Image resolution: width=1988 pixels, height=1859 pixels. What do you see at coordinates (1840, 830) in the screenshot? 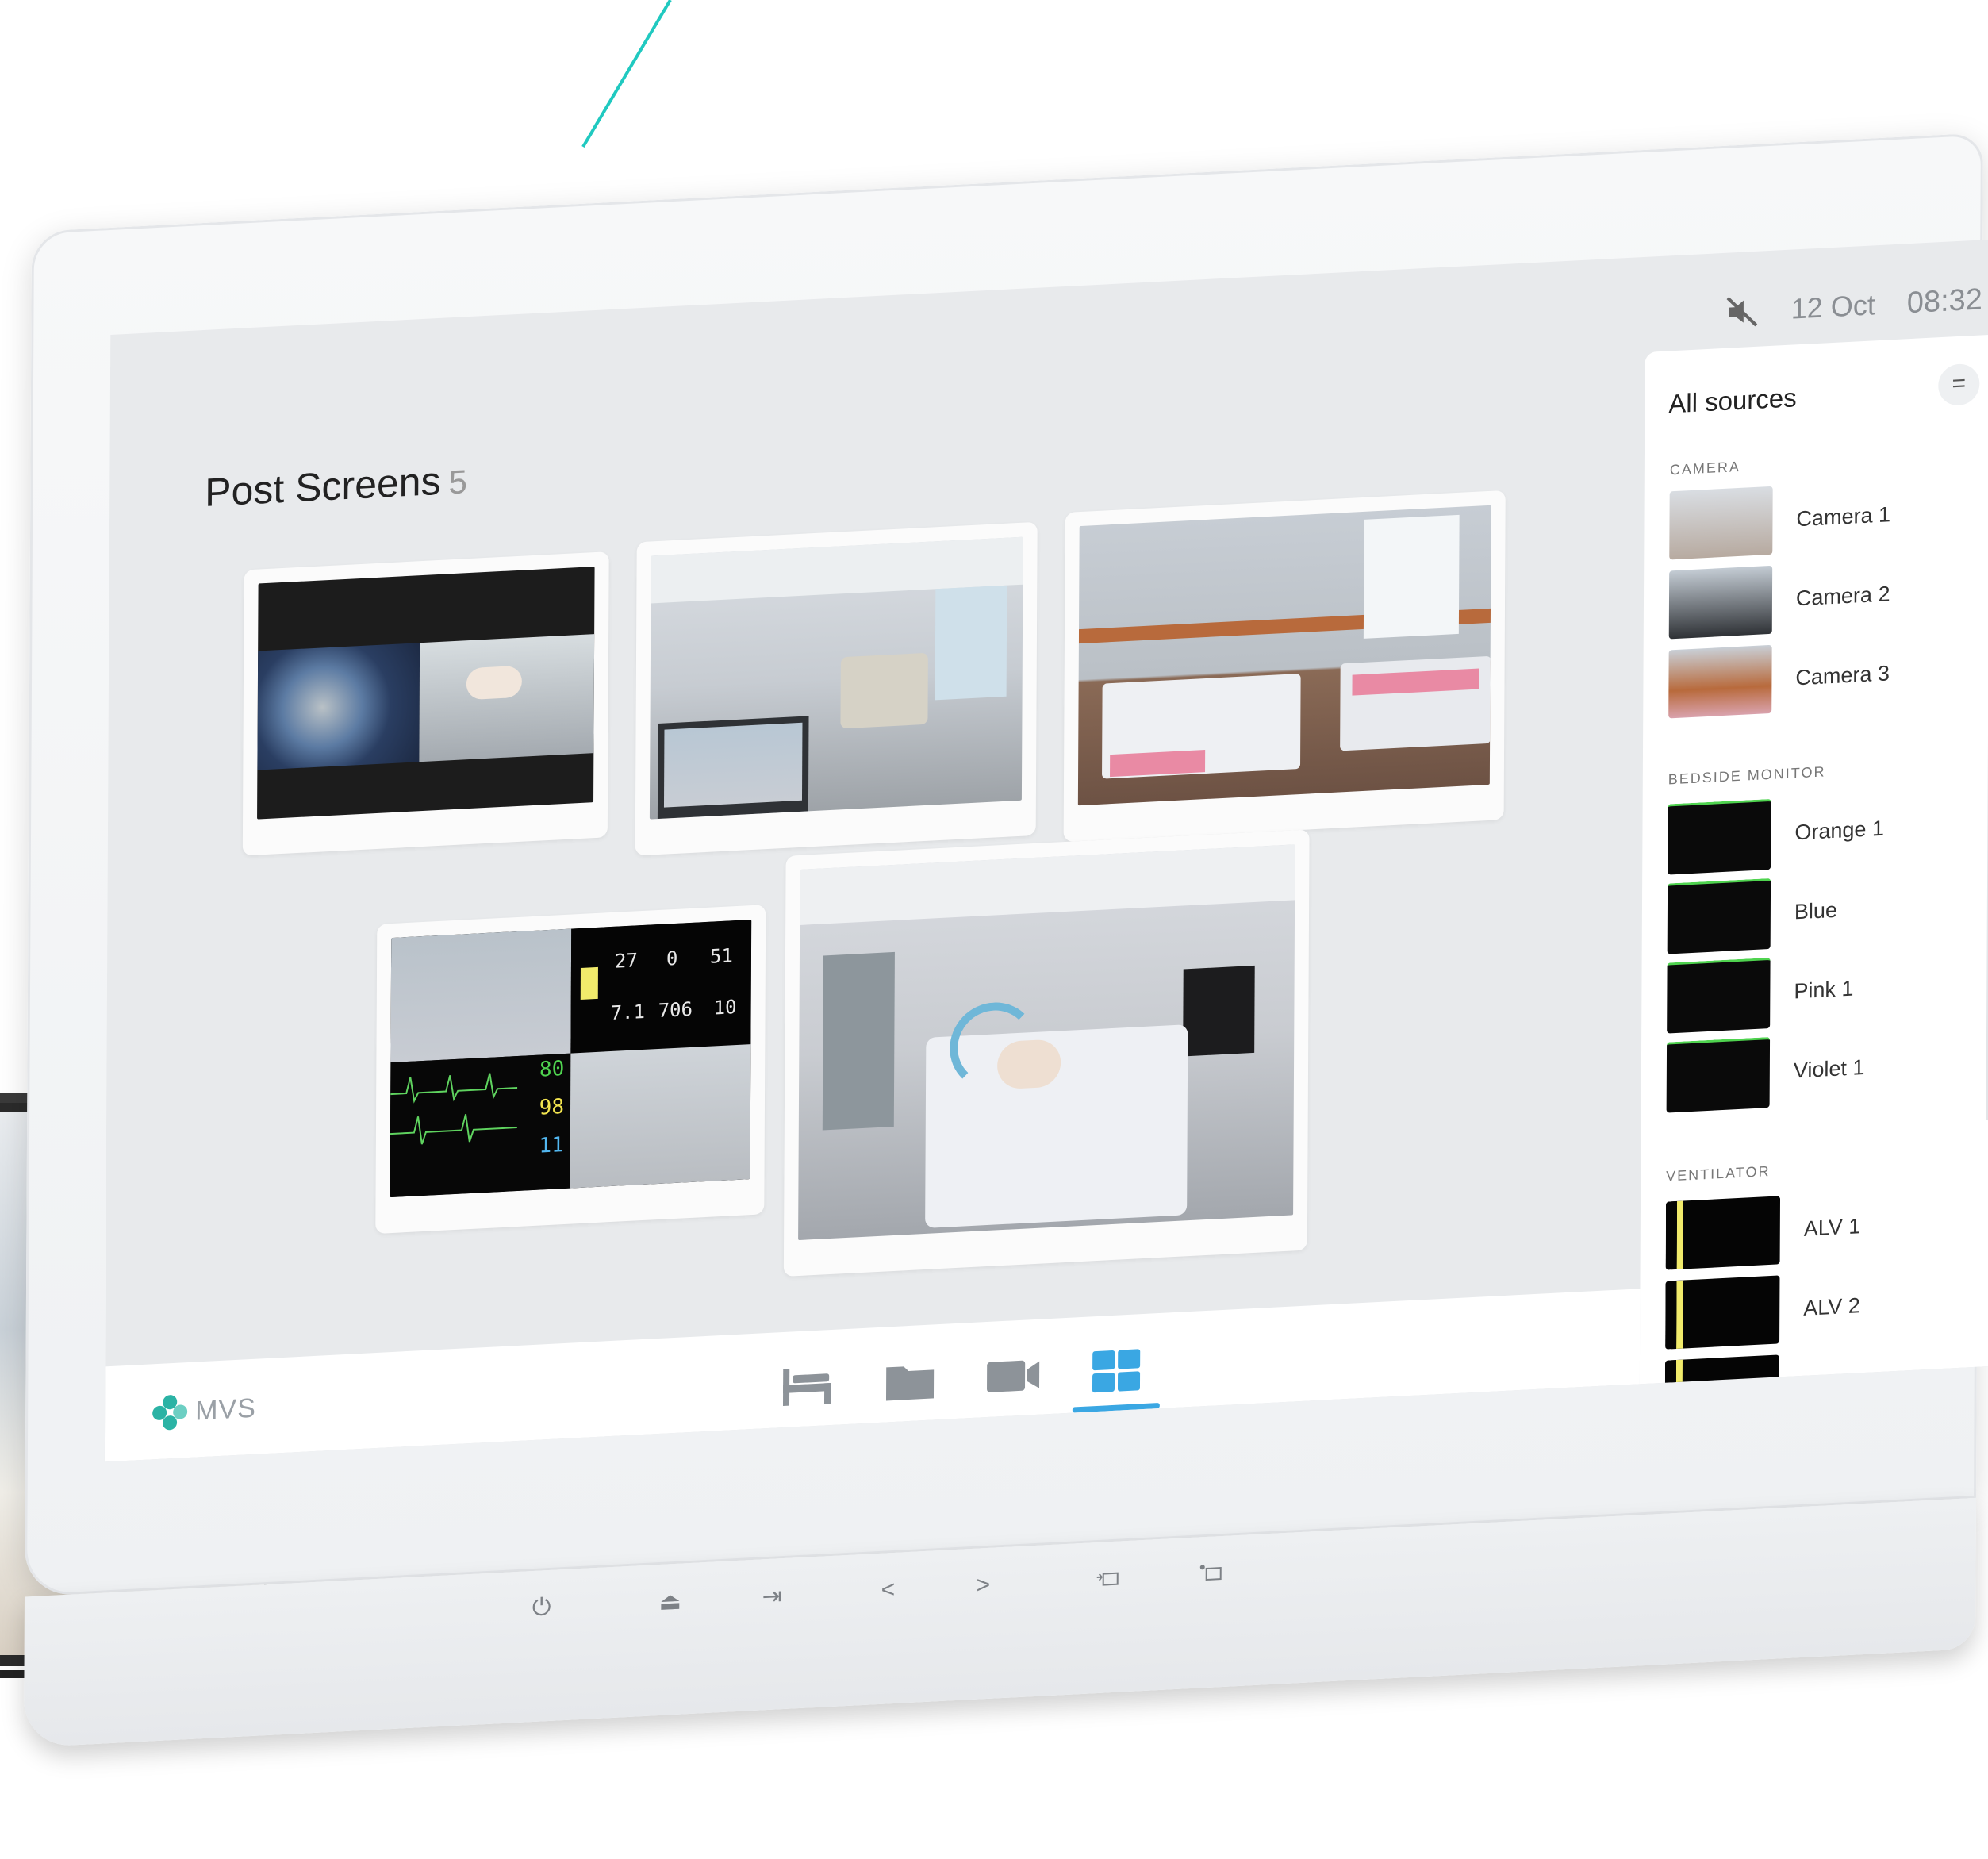
I see `source-label: Orange 1` at bounding box center [1840, 830].